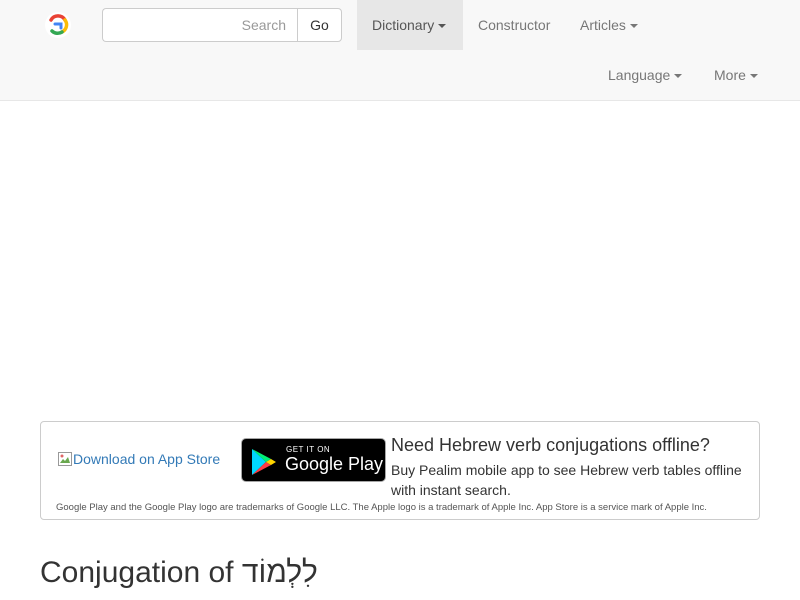  I want to click on broken-image-icon, so click(65, 459).